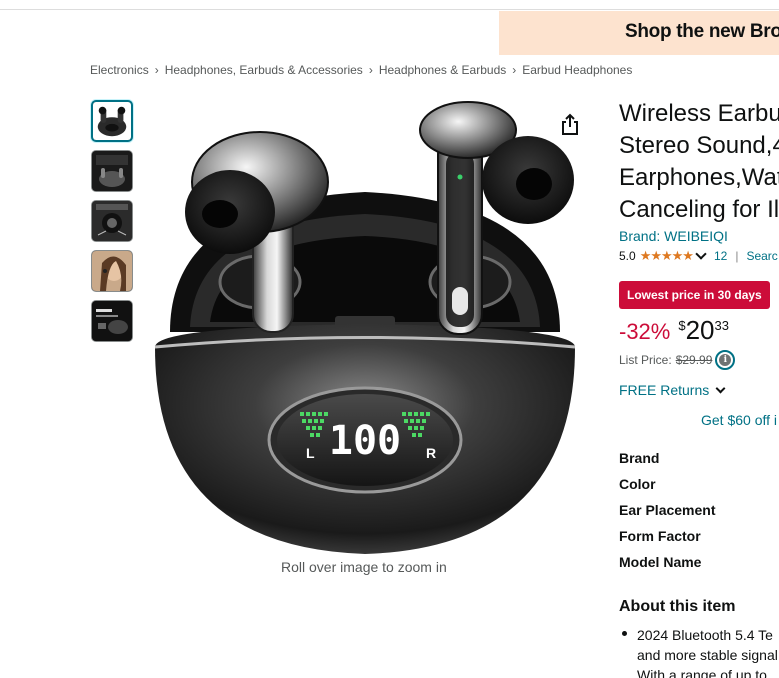 This screenshot has width=779, height=678. I want to click on breadcrumb-earbud-headphones: Earbud Headphones, so click(577, 70).